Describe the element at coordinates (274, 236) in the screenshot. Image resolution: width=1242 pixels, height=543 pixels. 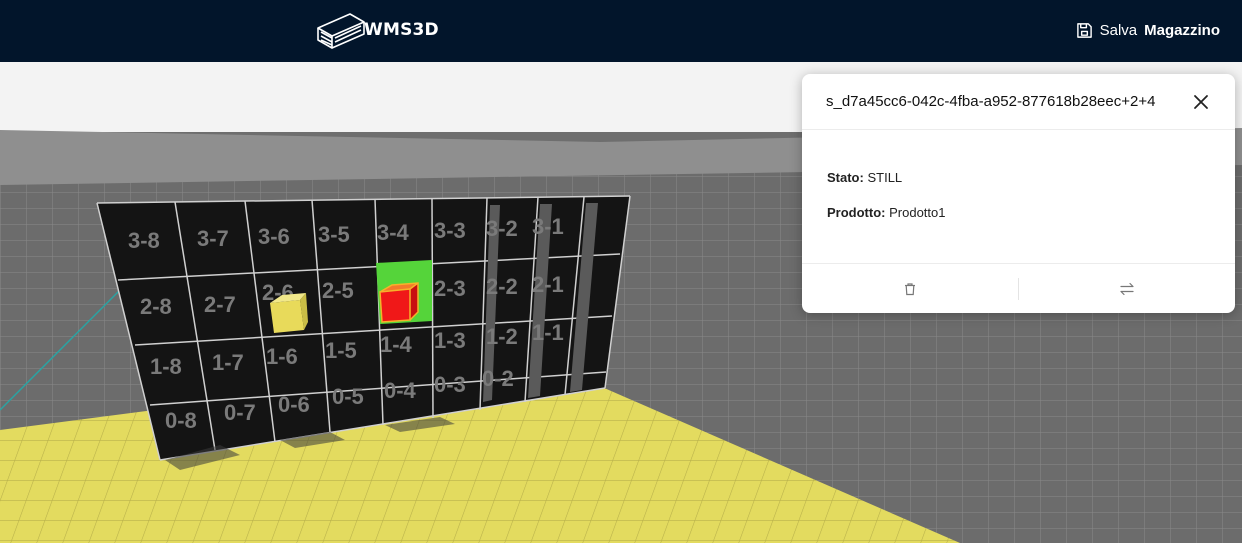
I see `cell-label: 3-6` at that location.